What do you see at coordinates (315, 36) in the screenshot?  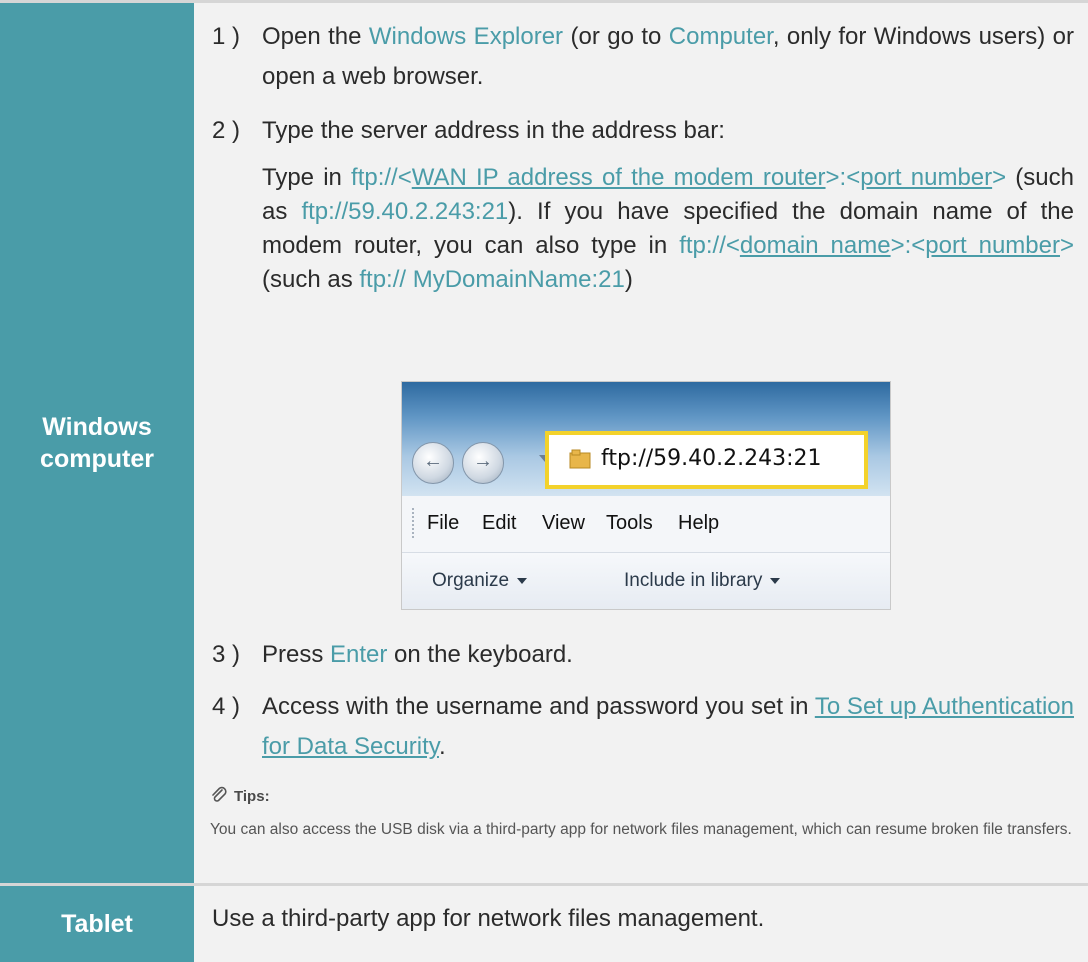 I see `text-segment: Open the` at bounding box center [315, 36].